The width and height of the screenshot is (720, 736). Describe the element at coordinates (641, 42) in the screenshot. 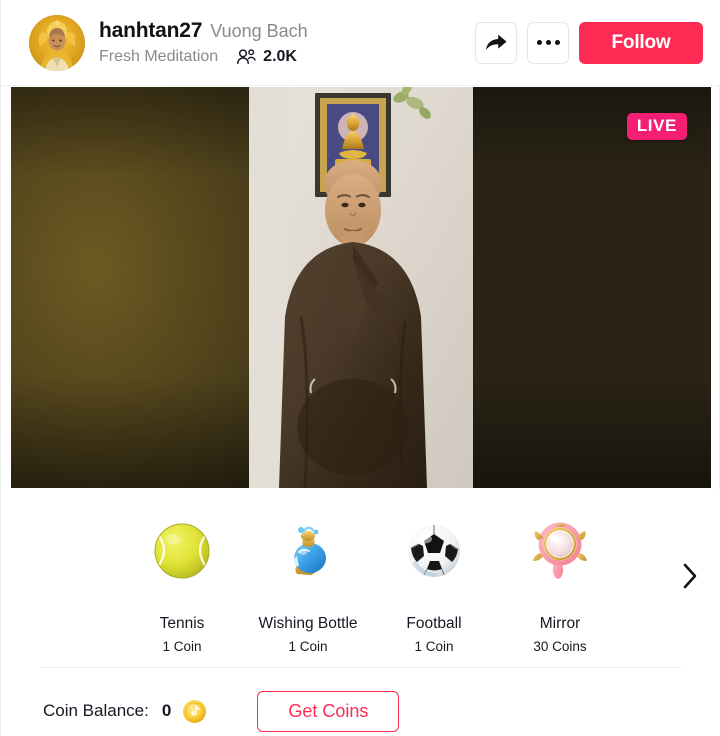

I see `follow-button: Follow` at that location.